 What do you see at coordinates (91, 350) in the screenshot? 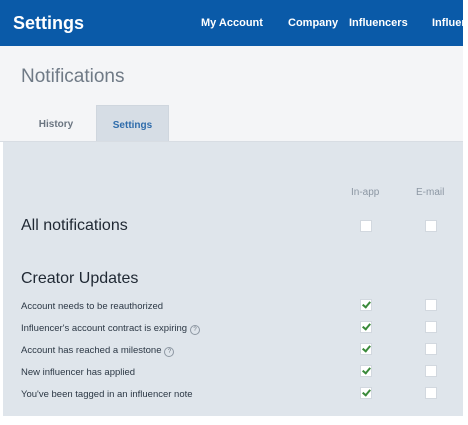
I see `row-label-text: Account has reached a milestone` at bounding box center [91, 350].